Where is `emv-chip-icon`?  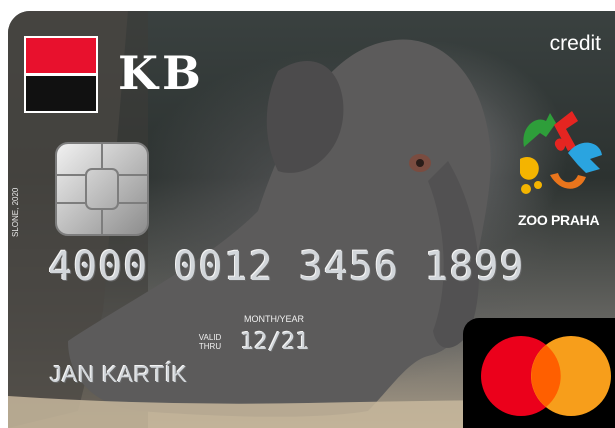
emv-chip-icon is located at coordinates (102, 189).